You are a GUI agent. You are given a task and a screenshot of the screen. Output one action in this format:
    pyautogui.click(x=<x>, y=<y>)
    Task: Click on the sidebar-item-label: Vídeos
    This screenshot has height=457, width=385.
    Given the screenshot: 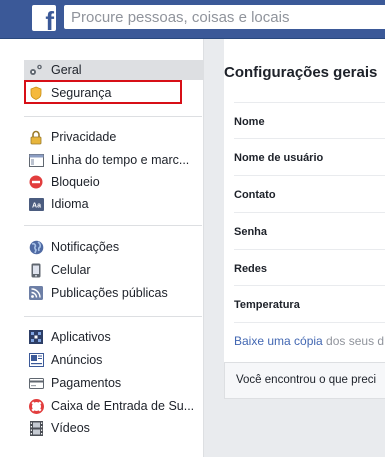 What is the action you would take?
    pyautogui.click(x=70, y=428)
    